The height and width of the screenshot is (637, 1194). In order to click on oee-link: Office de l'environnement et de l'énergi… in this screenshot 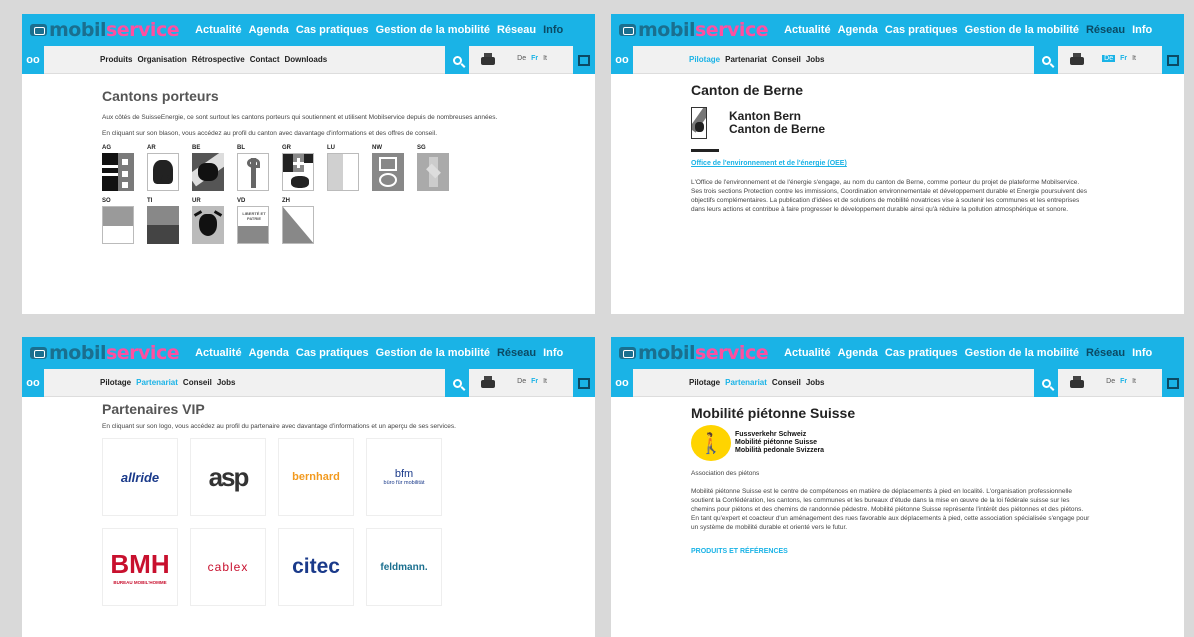, I will do `click(937, 163)`.